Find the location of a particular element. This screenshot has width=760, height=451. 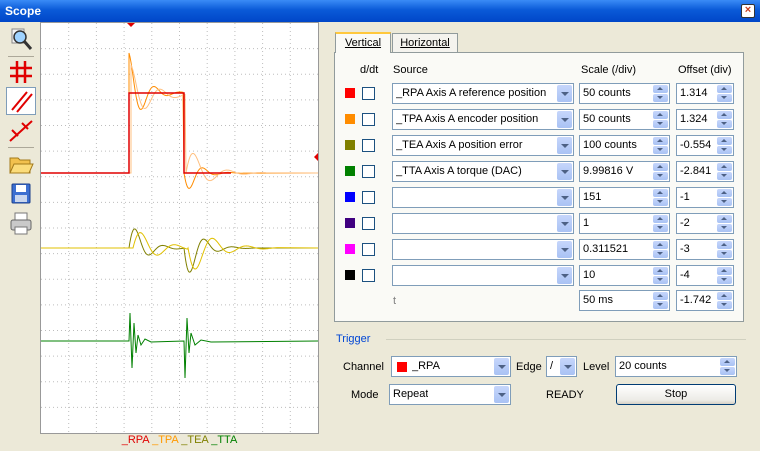

source-select: _TEA Axis A position error is located at coordinates (483, 145).